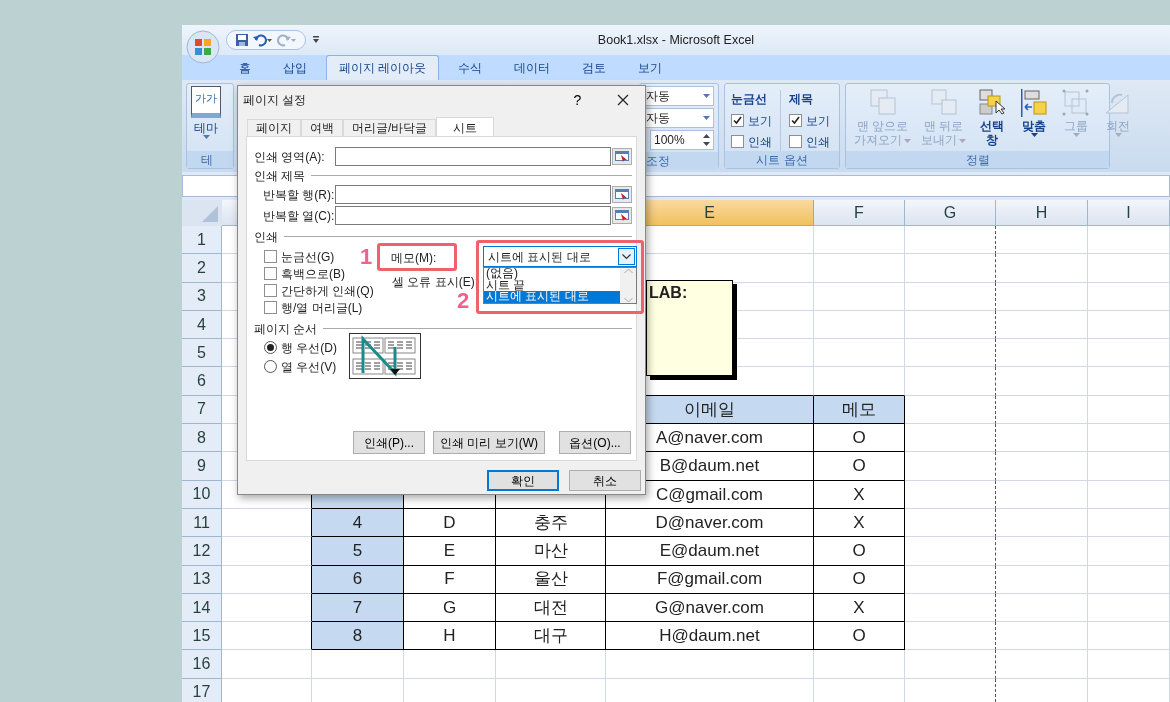 The height and width of the screenshot is (702, 1170). What do you see at coordinates (1076, 126) in the screenshot?
I see `button-label: 그룹` at bounding box center [1076, 126].